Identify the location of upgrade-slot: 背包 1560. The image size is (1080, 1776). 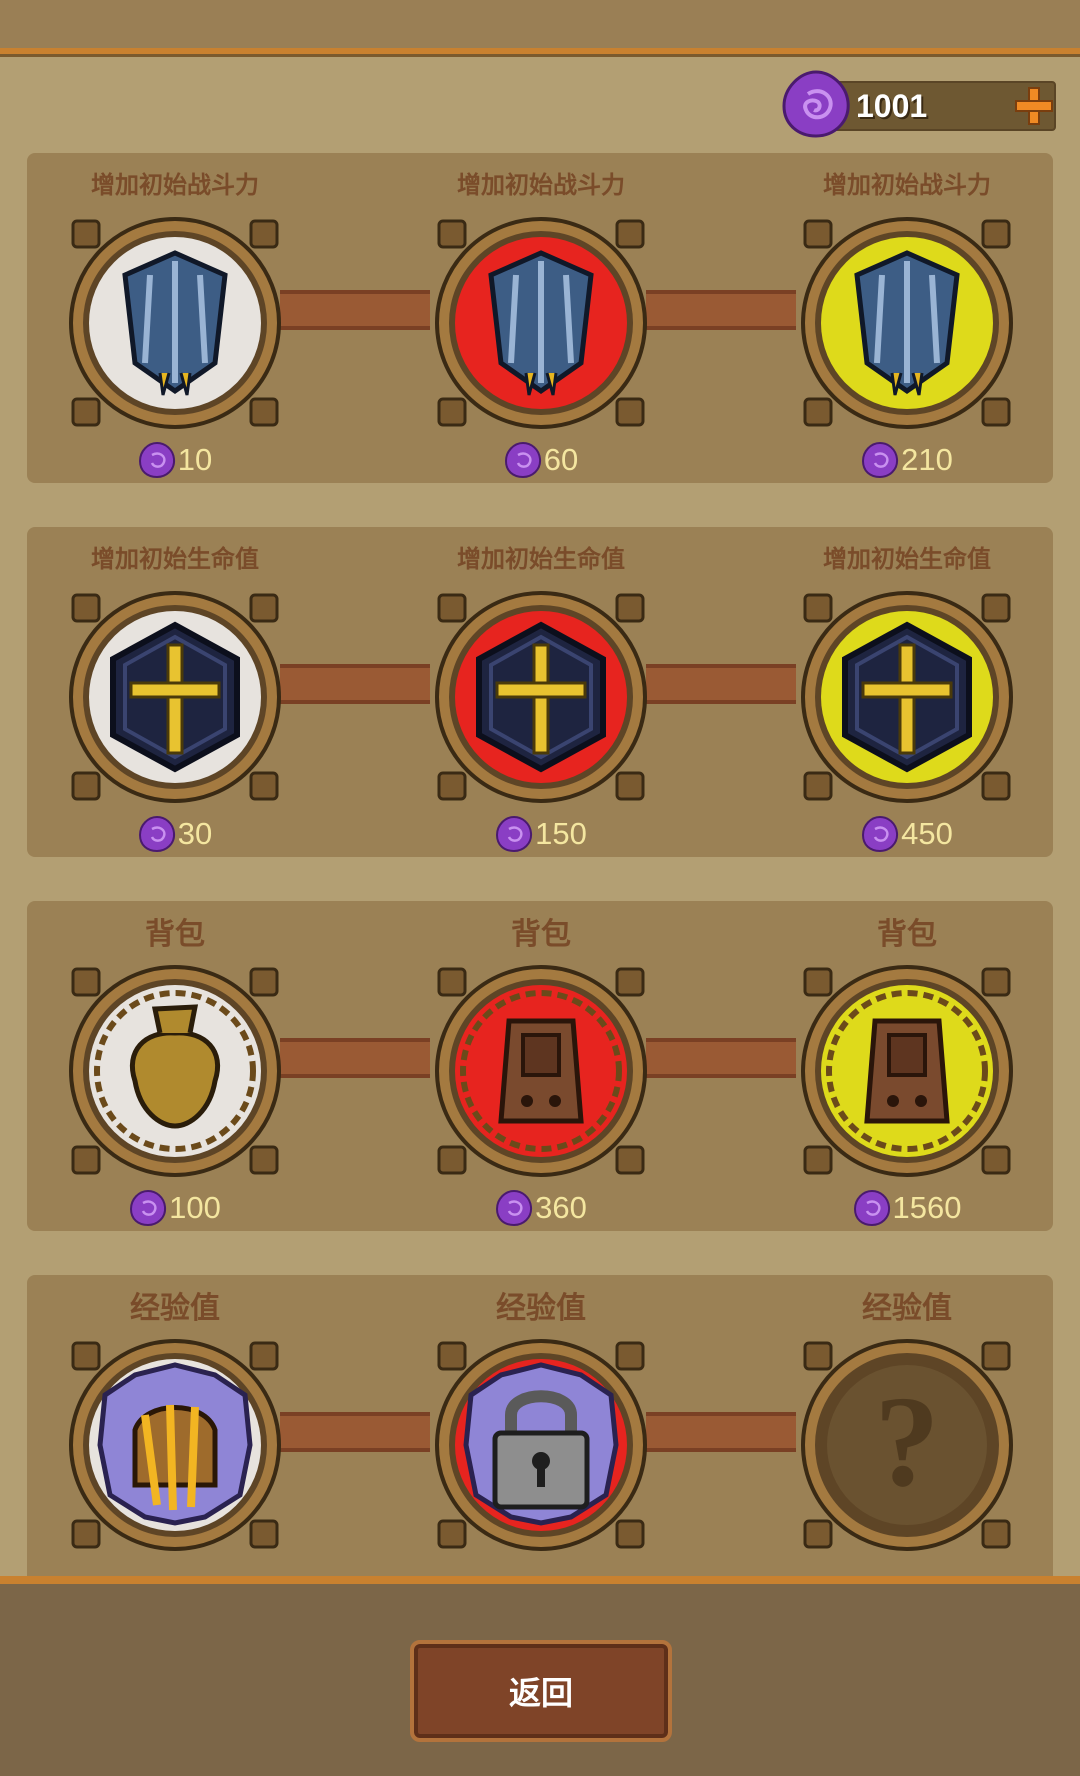
(907, 1066).